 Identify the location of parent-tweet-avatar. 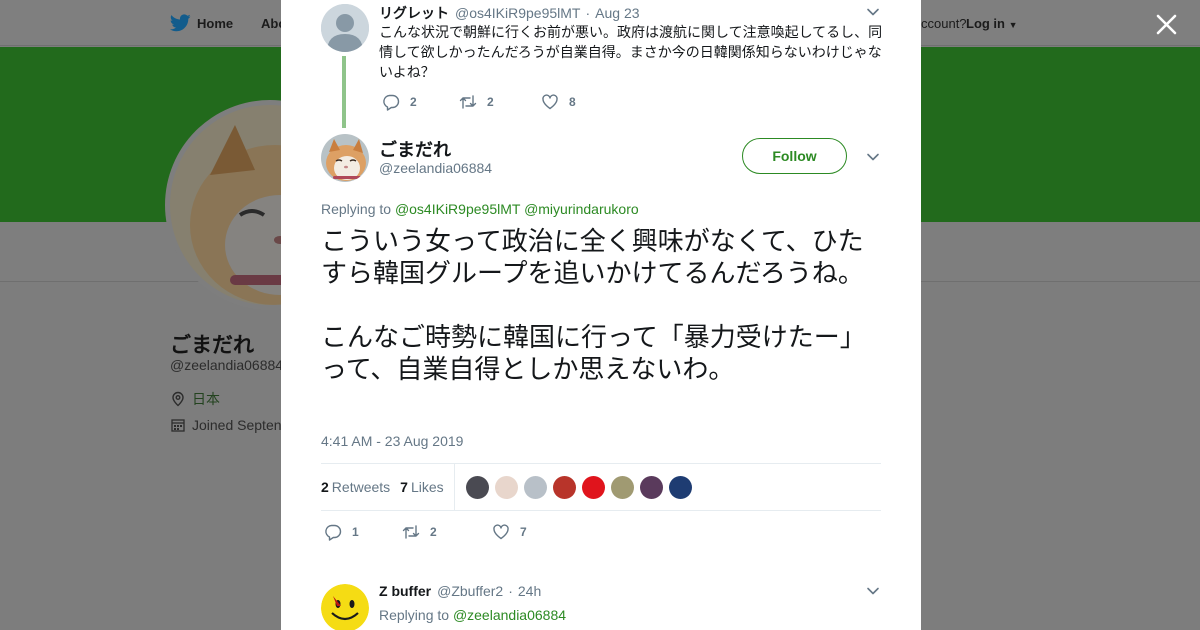
(345, 28).